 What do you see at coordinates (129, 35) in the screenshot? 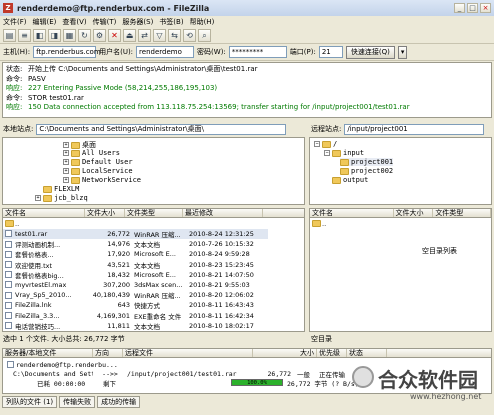
I see `disconnect-icon: ⏏` at bounding box center [129, 35].